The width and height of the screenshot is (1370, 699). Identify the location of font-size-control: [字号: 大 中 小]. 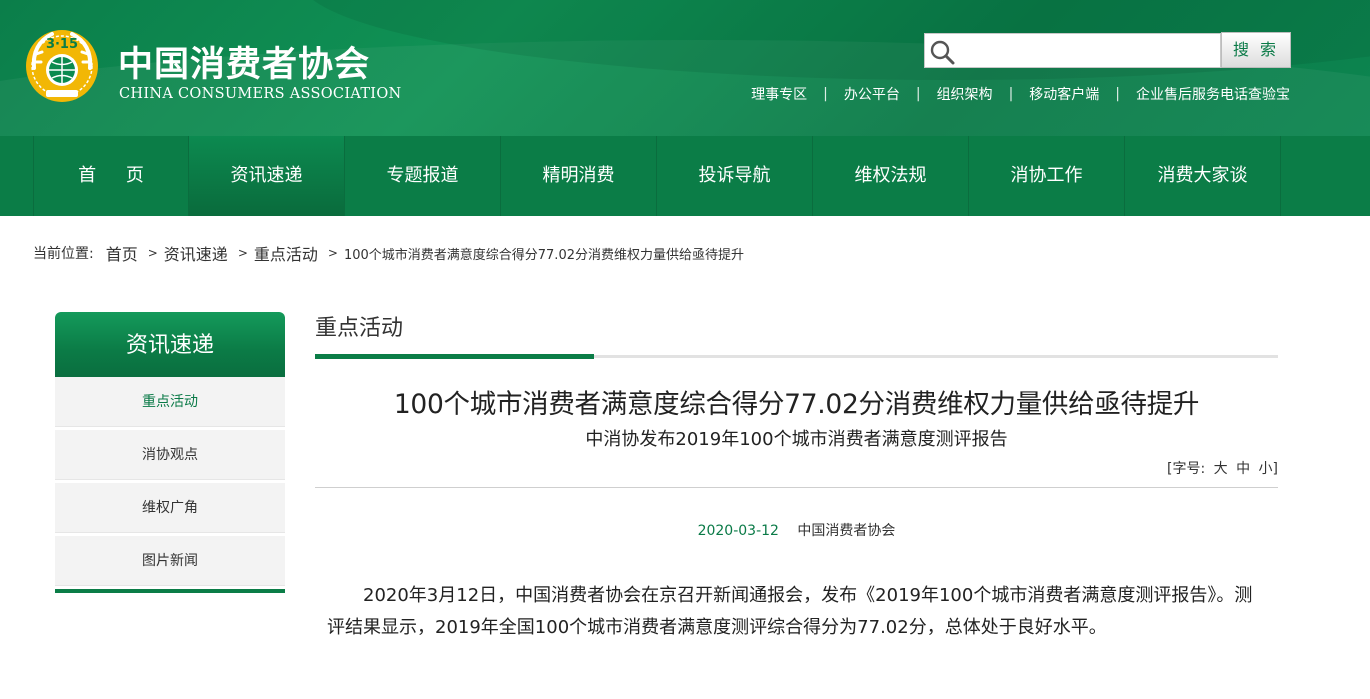
(796, 469).